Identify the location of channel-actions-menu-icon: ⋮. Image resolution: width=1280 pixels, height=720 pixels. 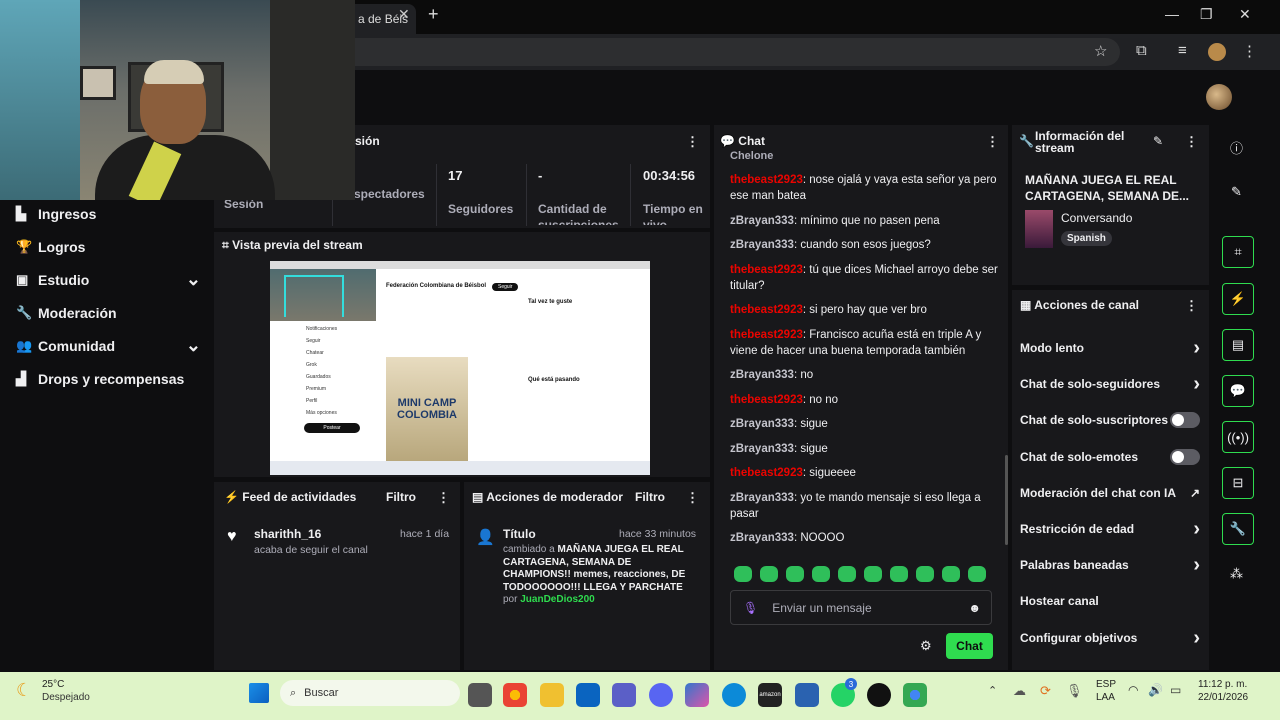
(1191, 306).